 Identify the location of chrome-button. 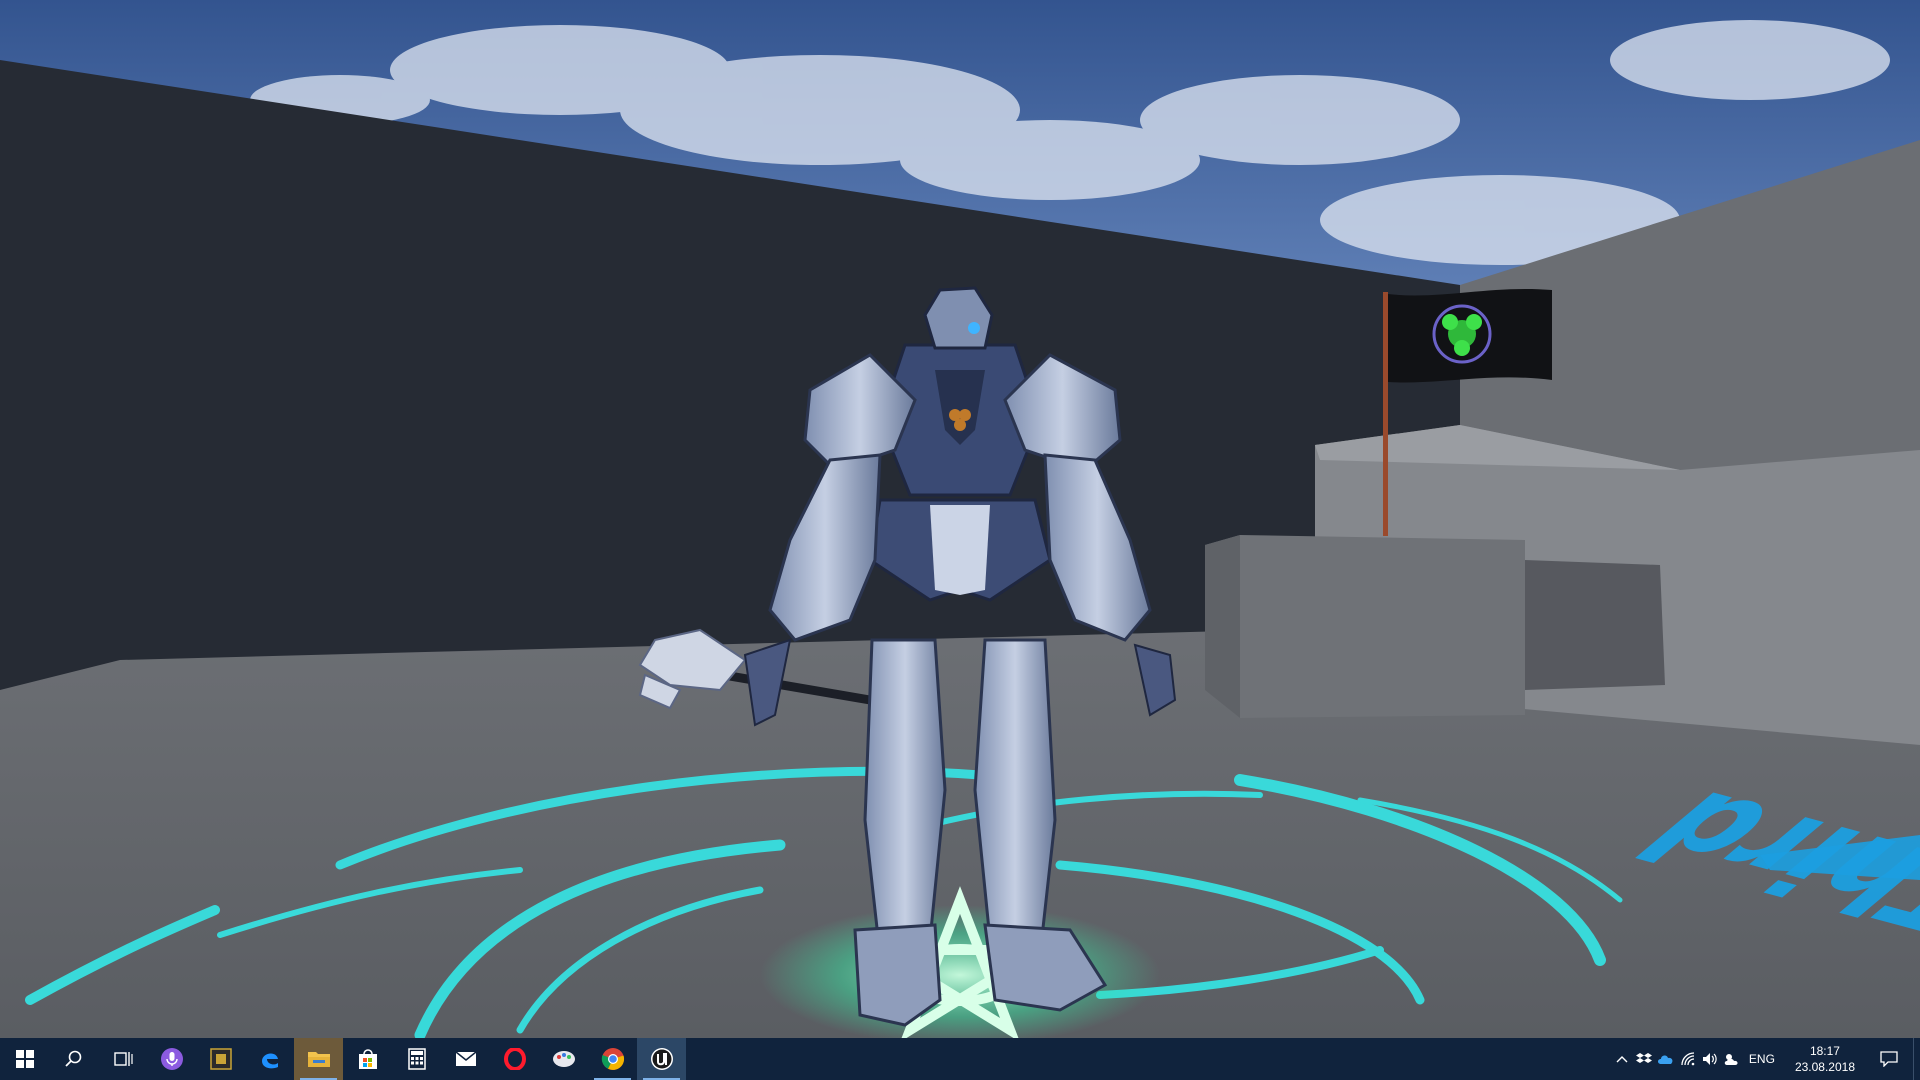
(612, 1059).